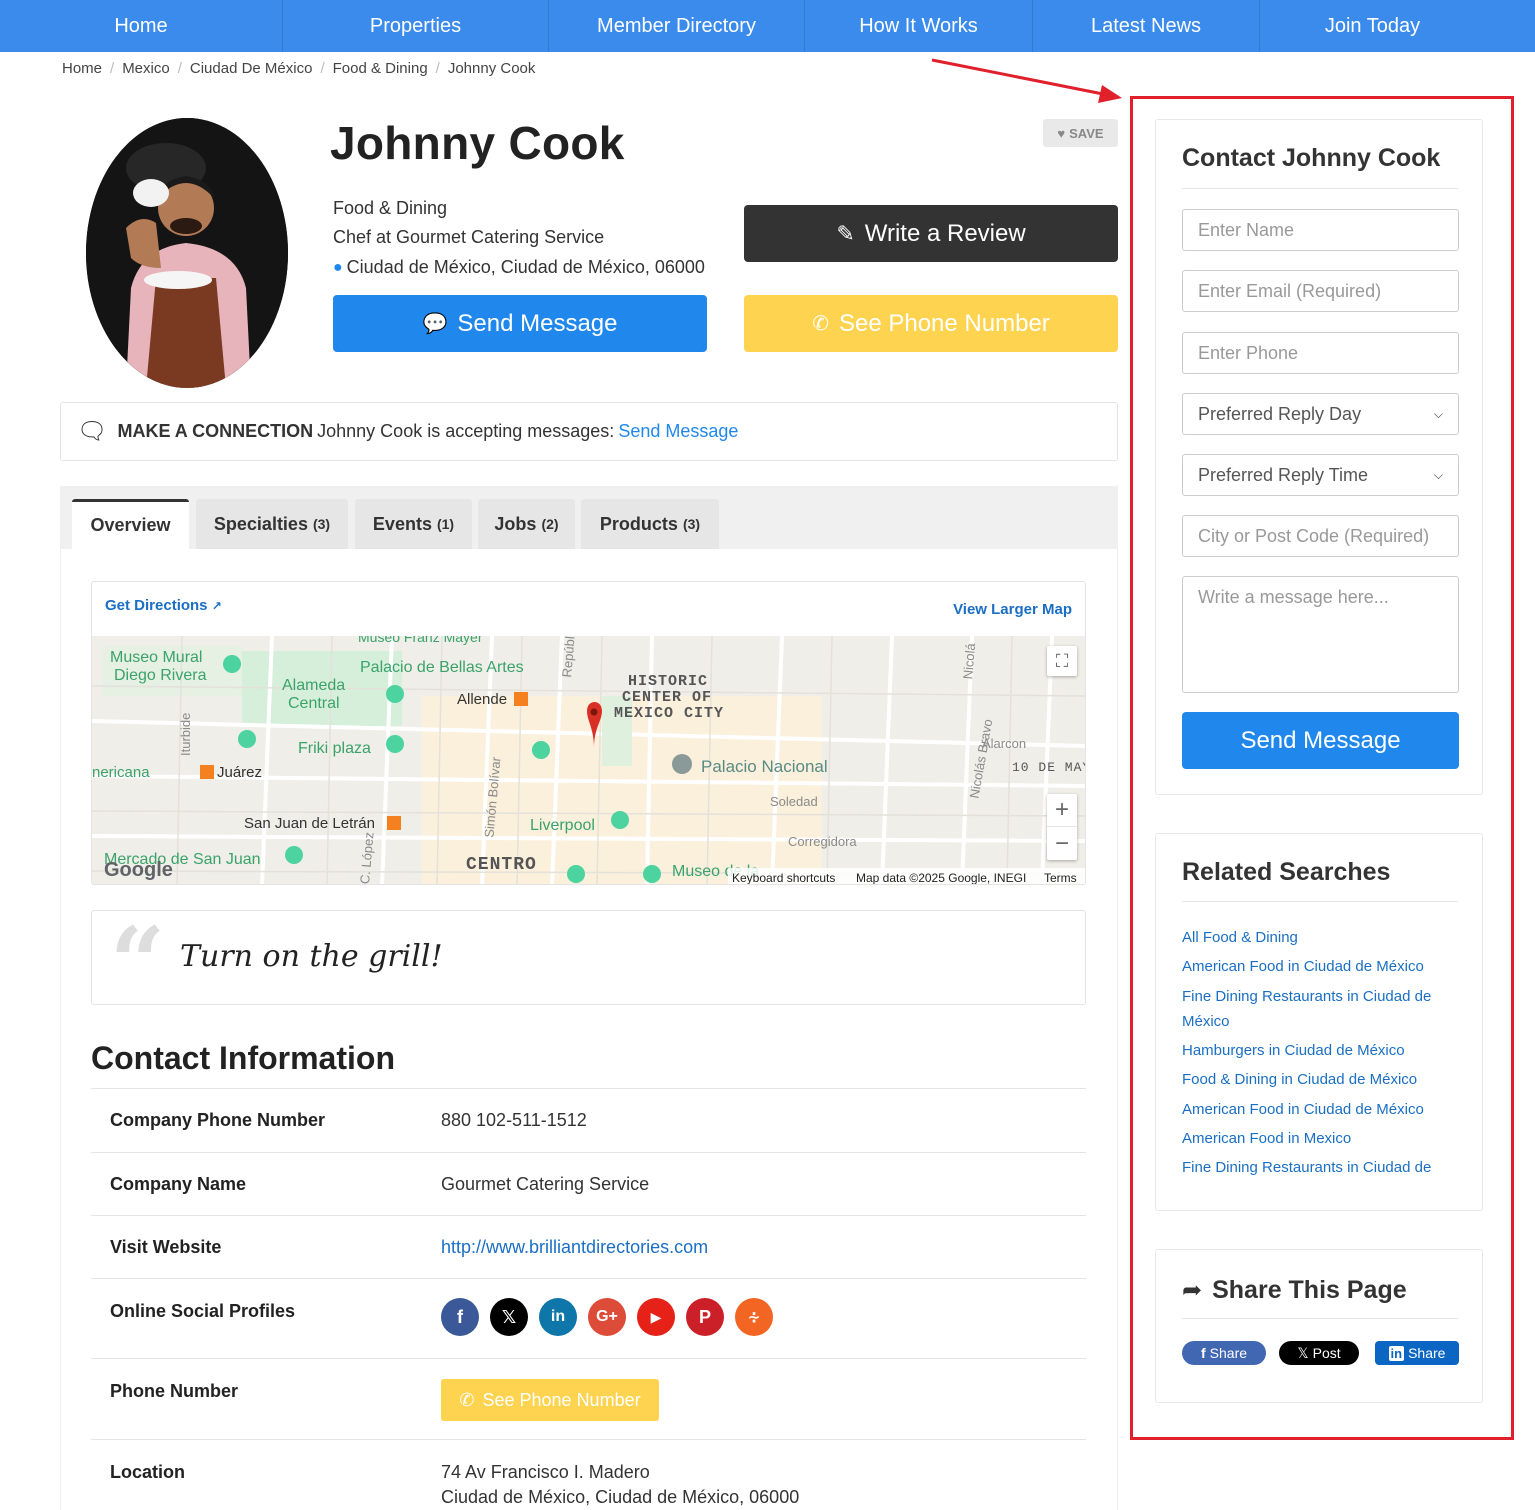 The width and height of the screenshot is (1535, 1510). I want to click on tab-jobs: Jobs (2), so click(526, 524).